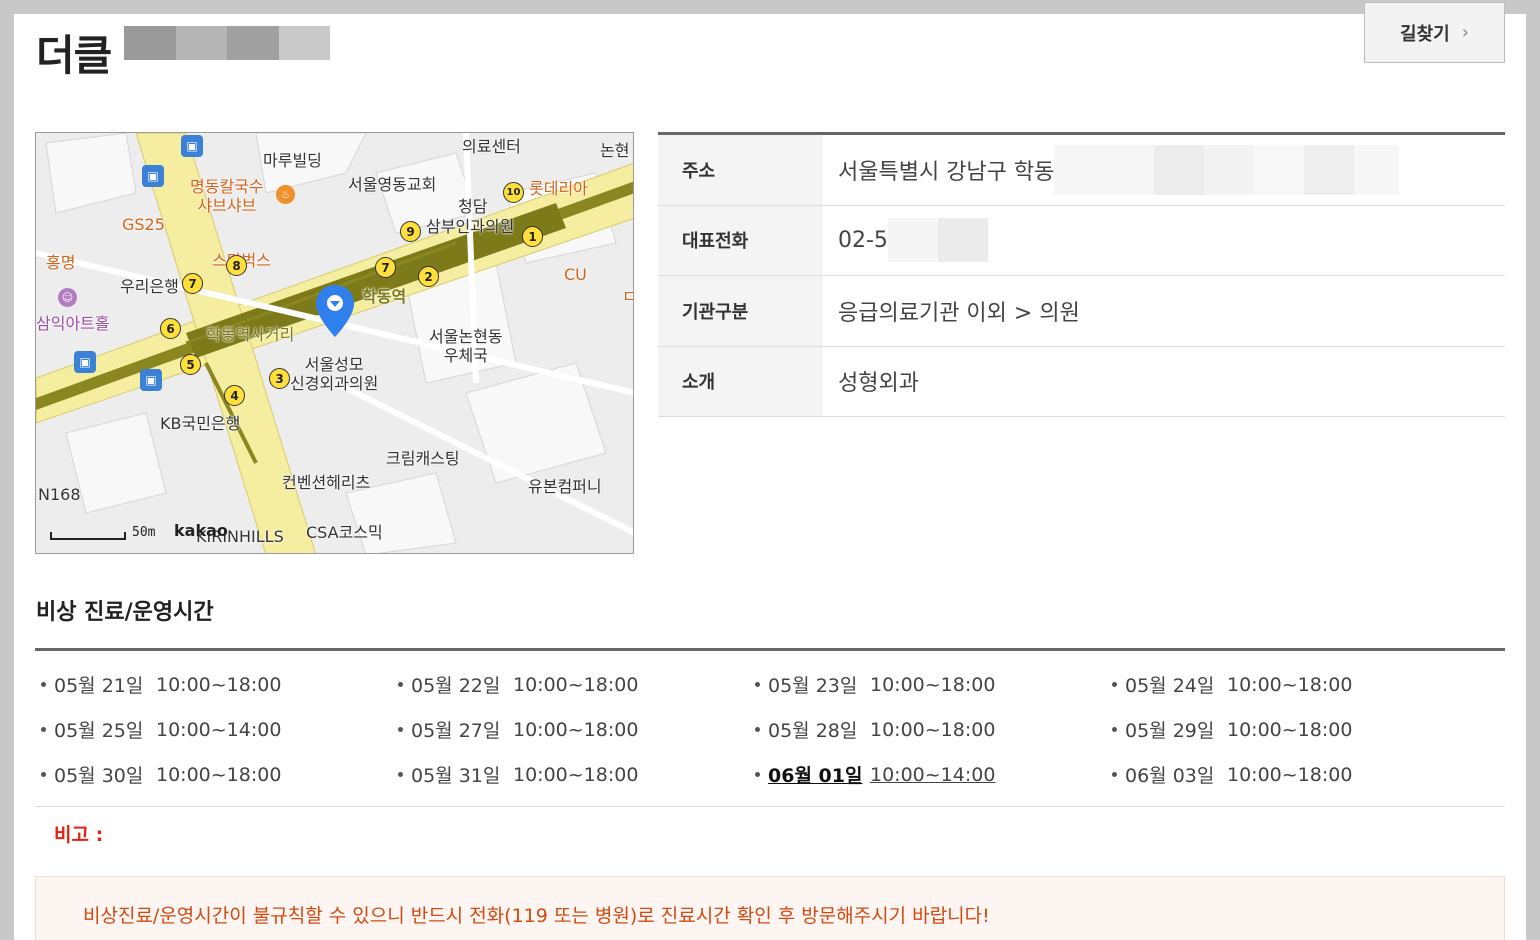 Image resolution: width=1540 pixels, height=940 pixels. I want to click on map-label-lotteria: 롯데리아, so click(558, 187).